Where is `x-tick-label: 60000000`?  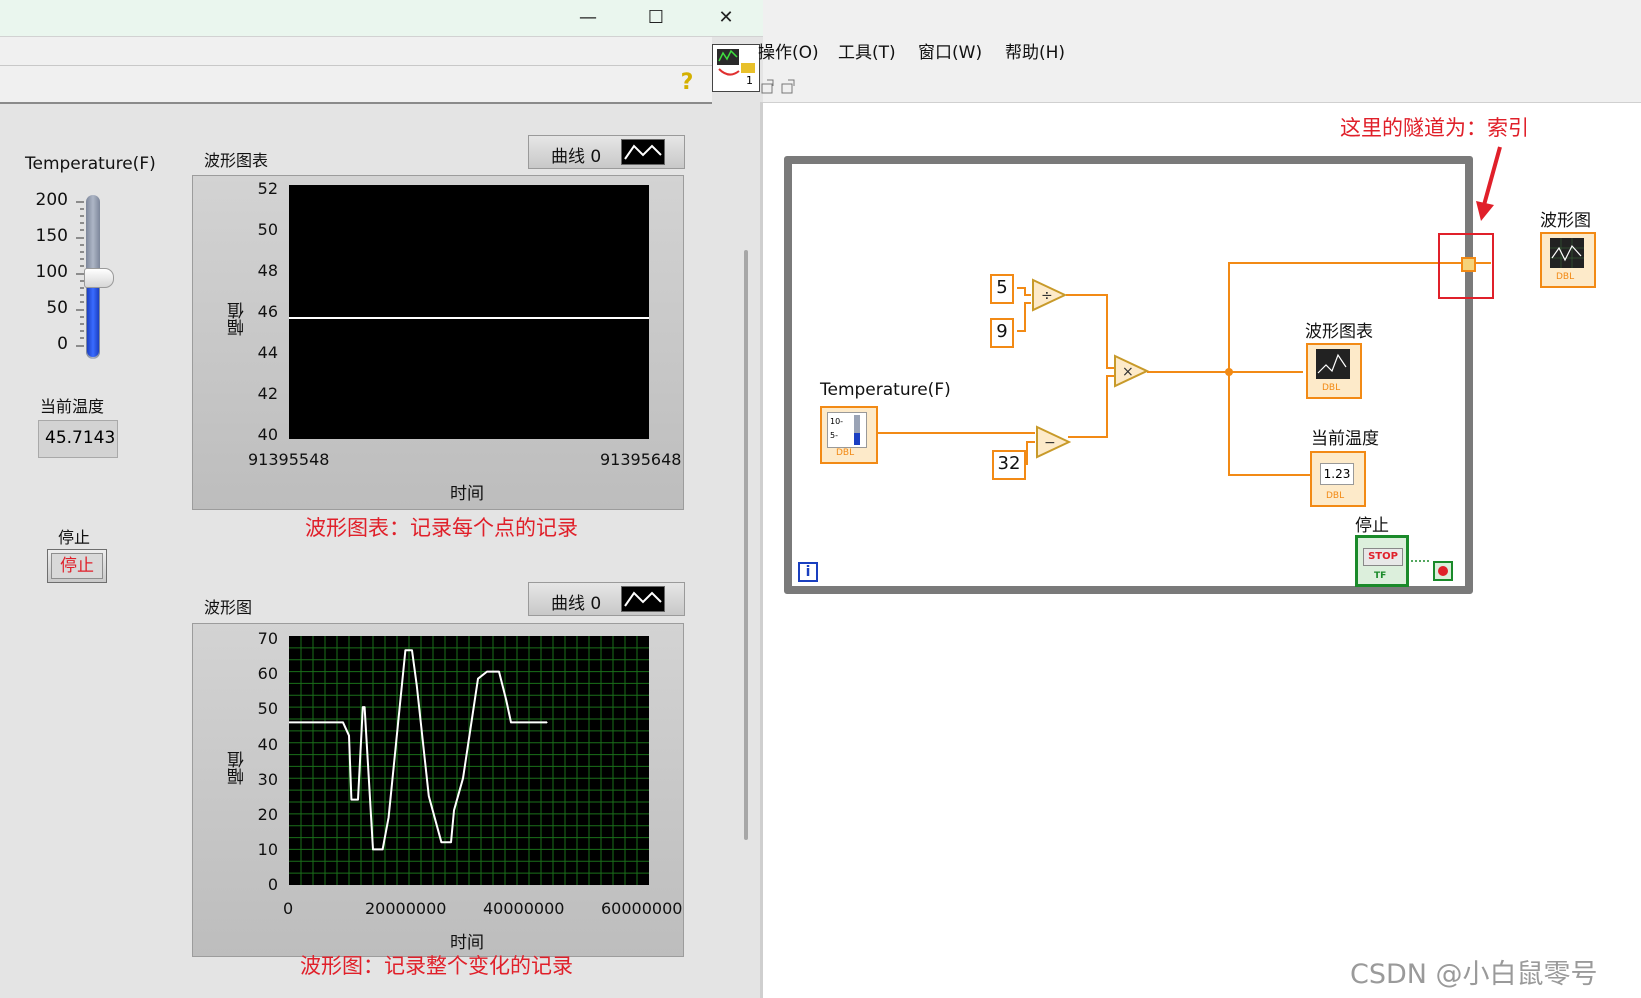
x-tick-label: 60000000 is located at coordinates (641, 908).